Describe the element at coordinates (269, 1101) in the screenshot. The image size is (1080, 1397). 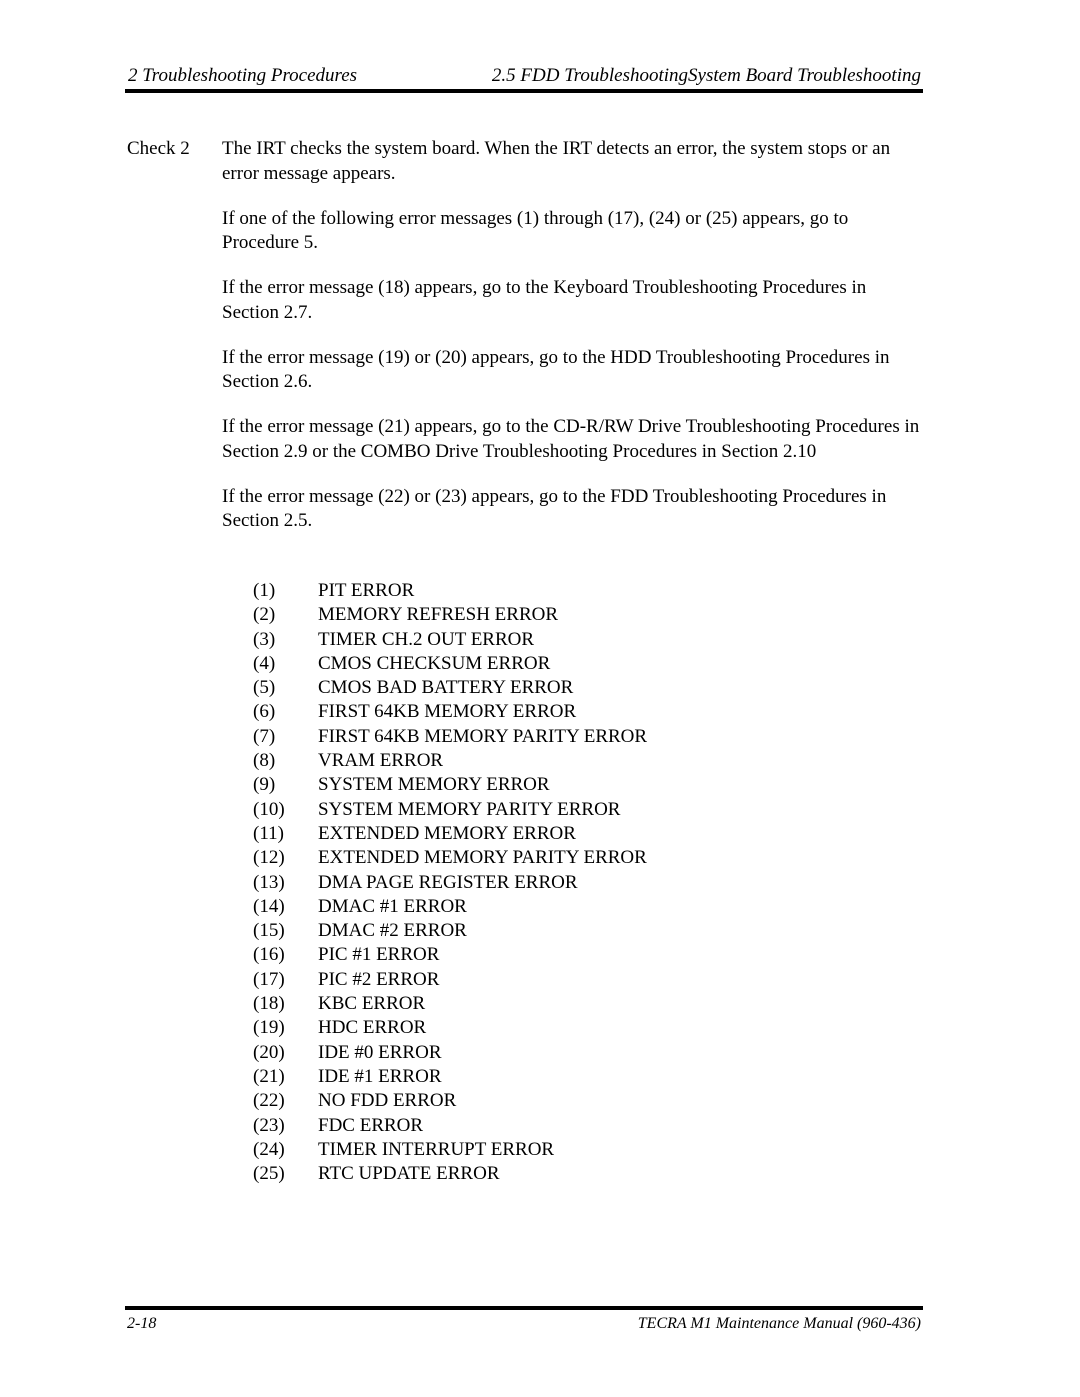
I see `error-number: (22)` at that location.